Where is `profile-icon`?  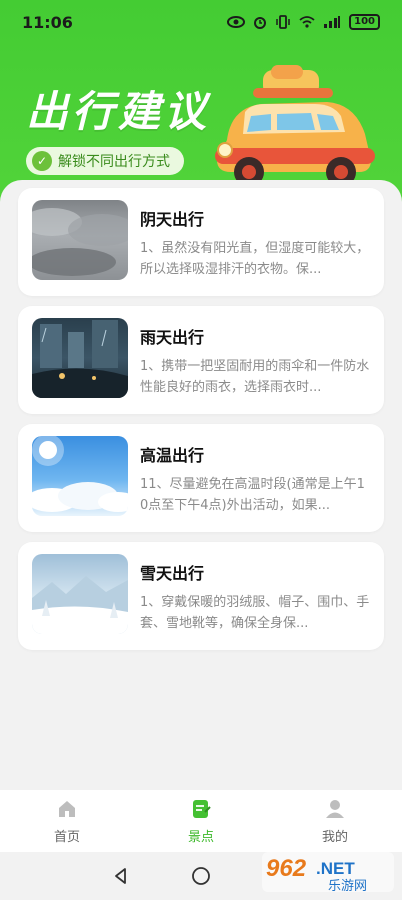
profile-icon is located at coordinates (335, 809).